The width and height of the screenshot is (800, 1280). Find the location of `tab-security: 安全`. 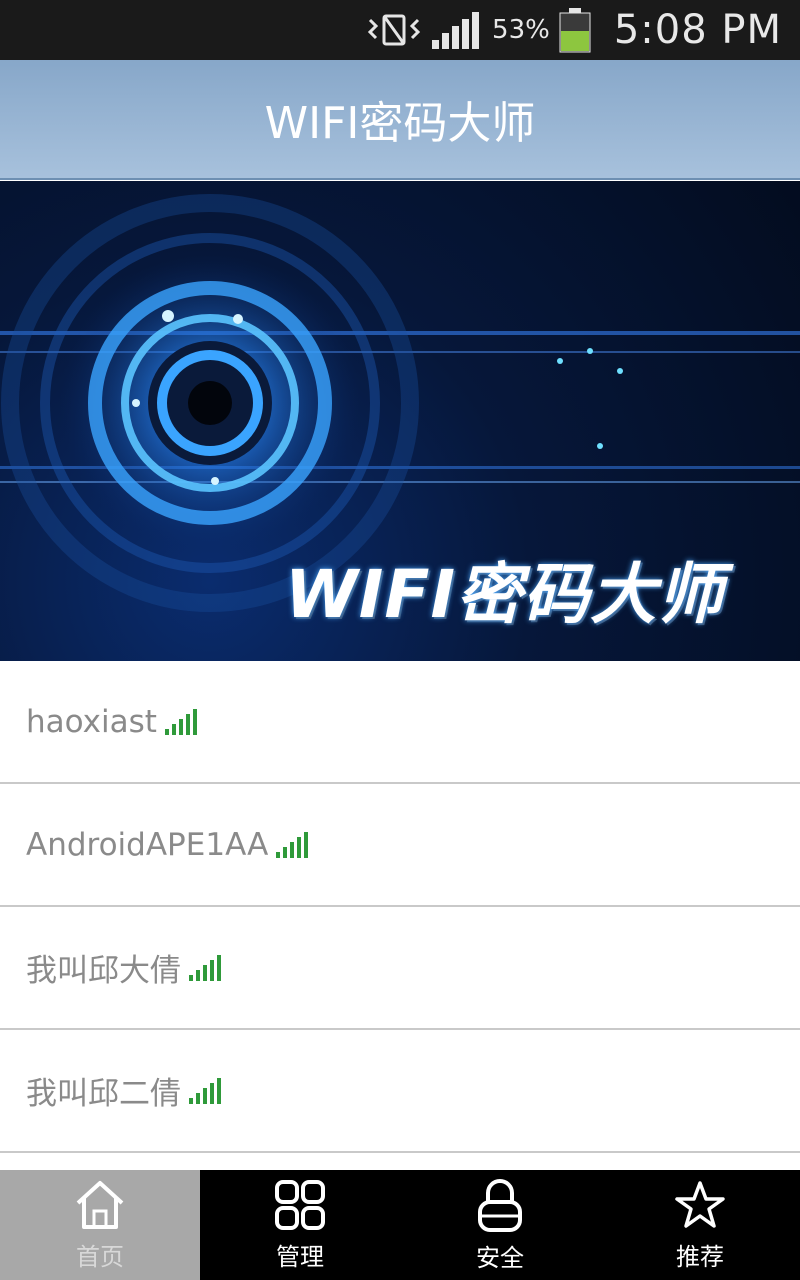

tab-security: 安全 is located at coordinates (500, 1225).